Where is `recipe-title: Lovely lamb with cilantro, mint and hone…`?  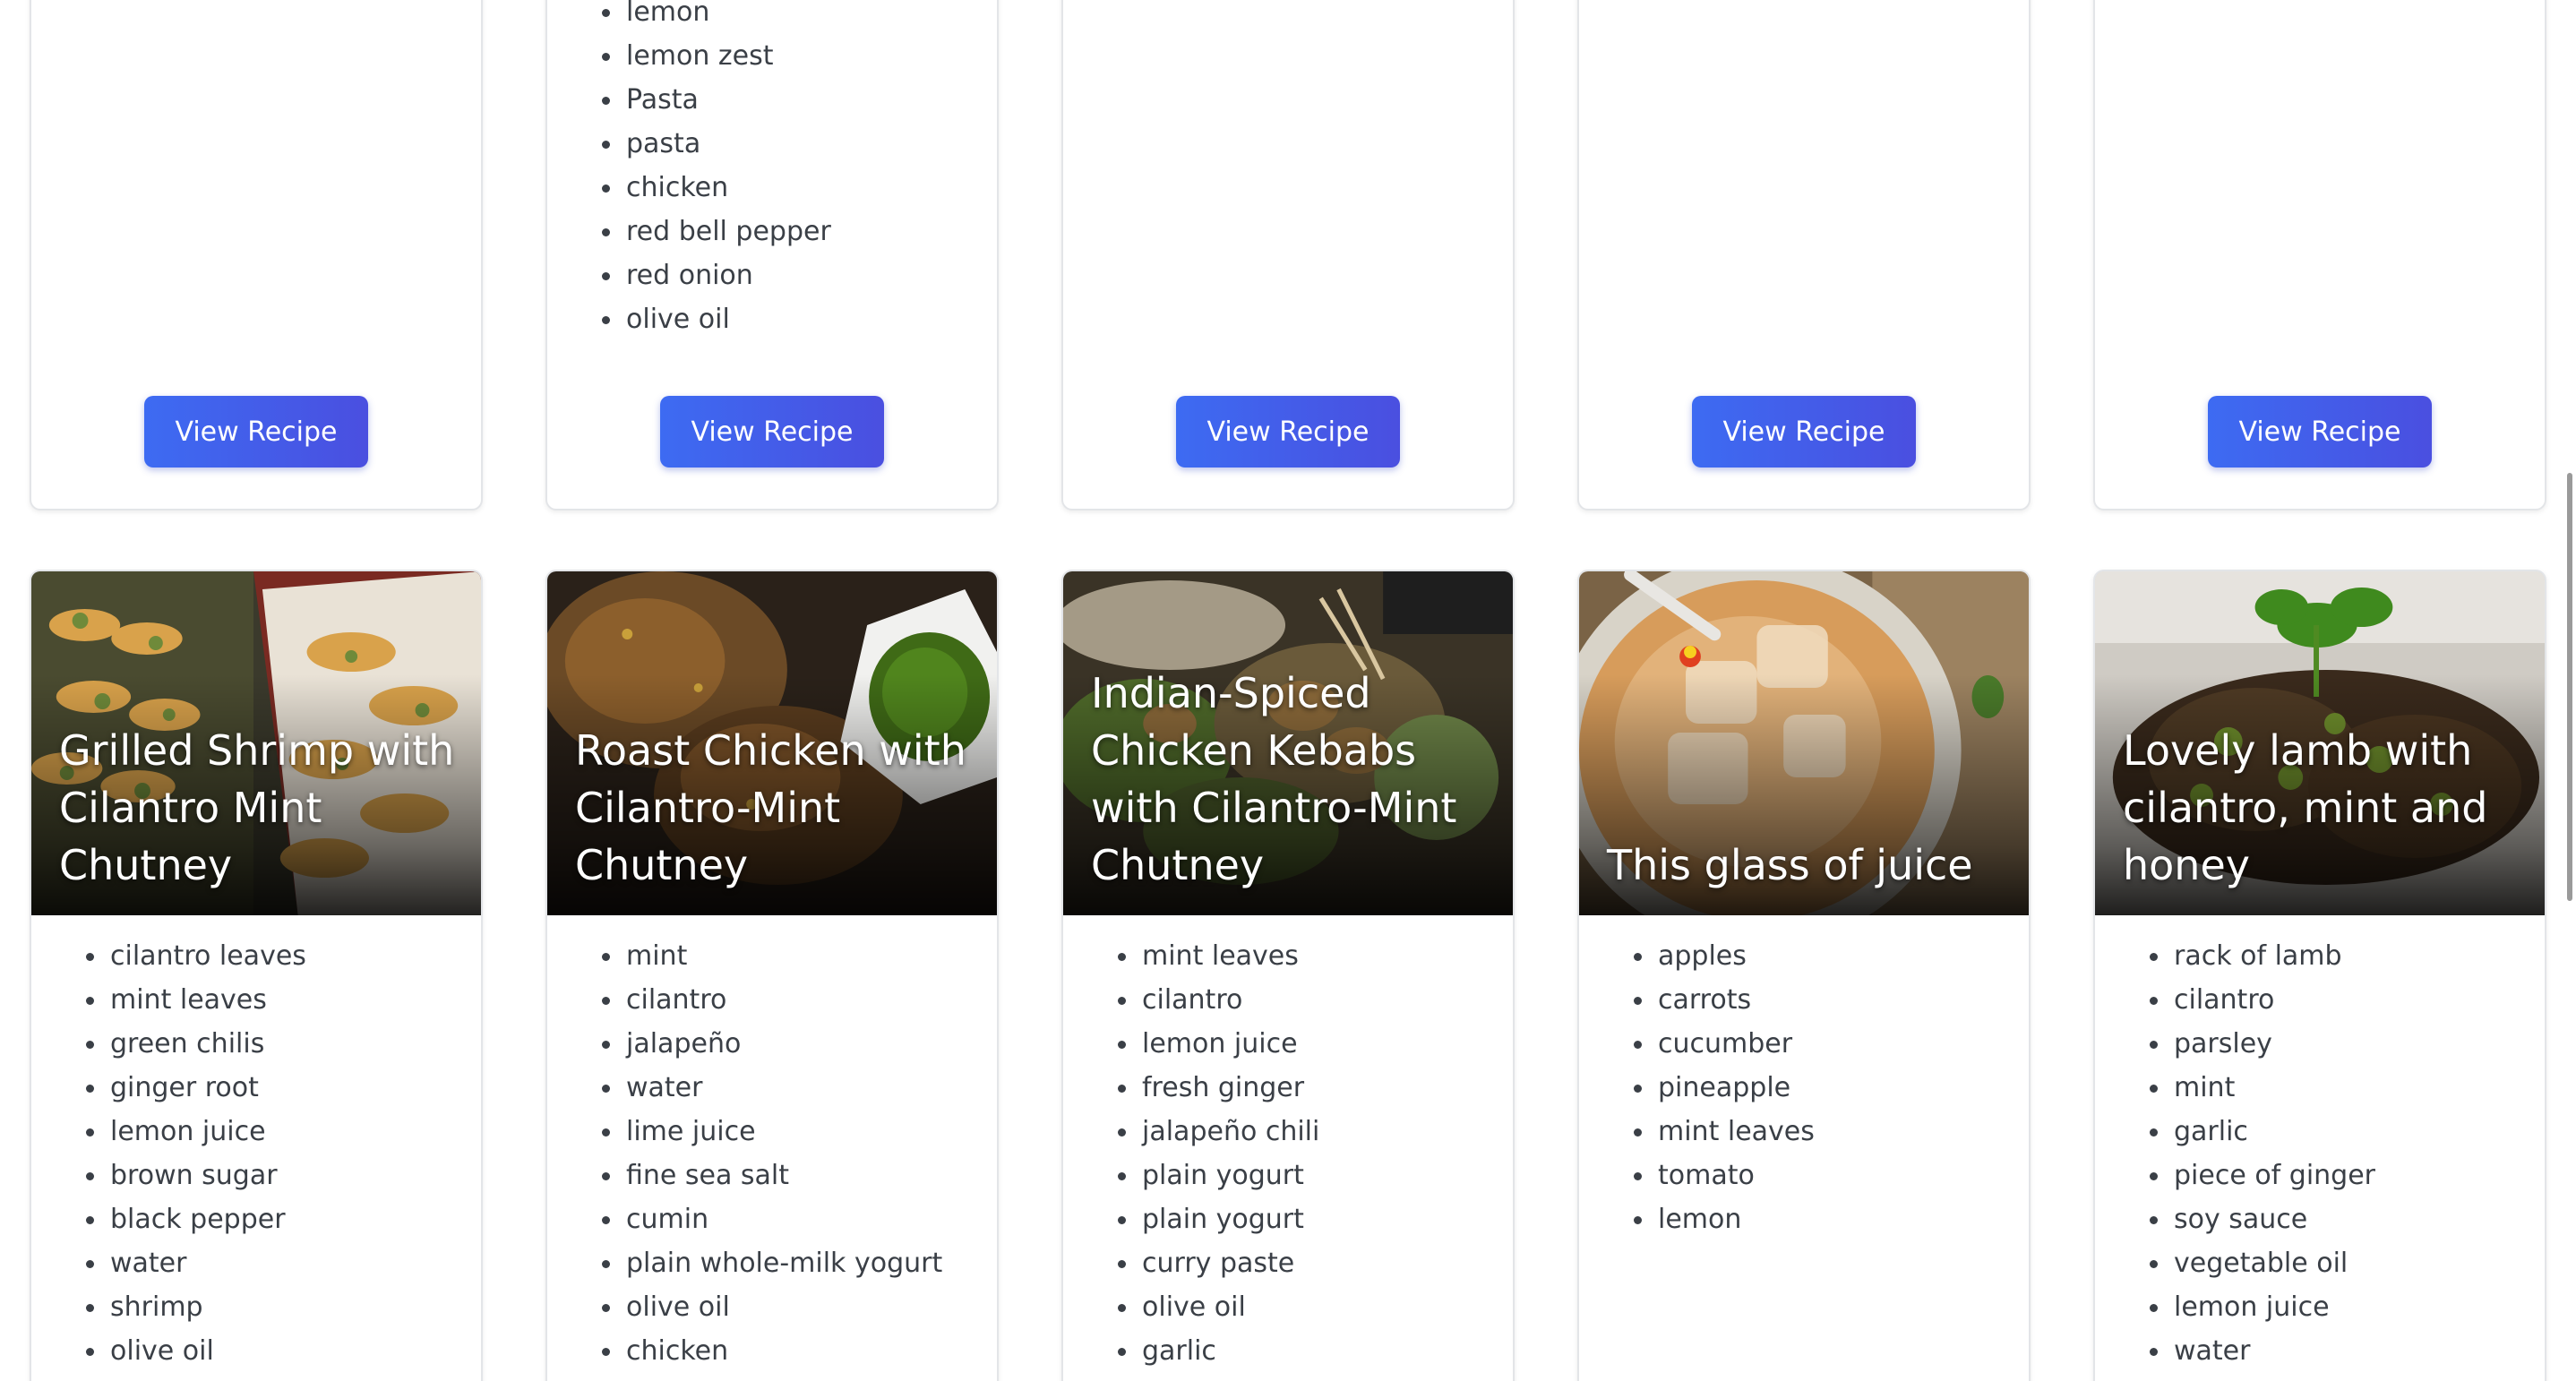
recipe-title: Lovely lamb with cilantro, mint and hone… is located at coordinates (2325, 808).